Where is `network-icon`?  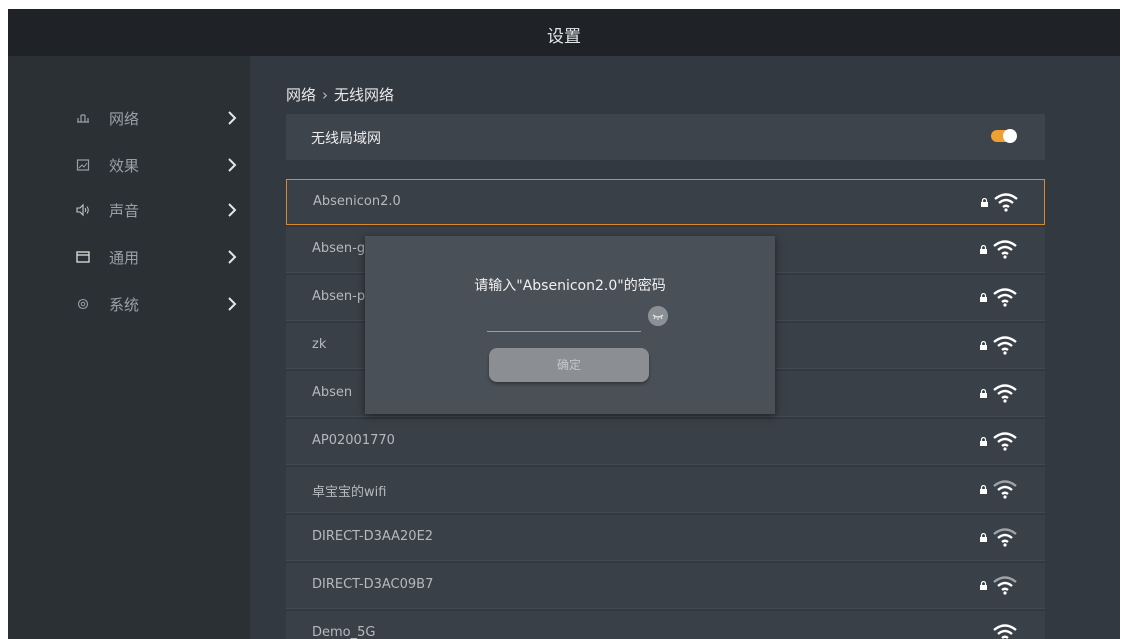
network-icon is located at coordinates (83, 118).